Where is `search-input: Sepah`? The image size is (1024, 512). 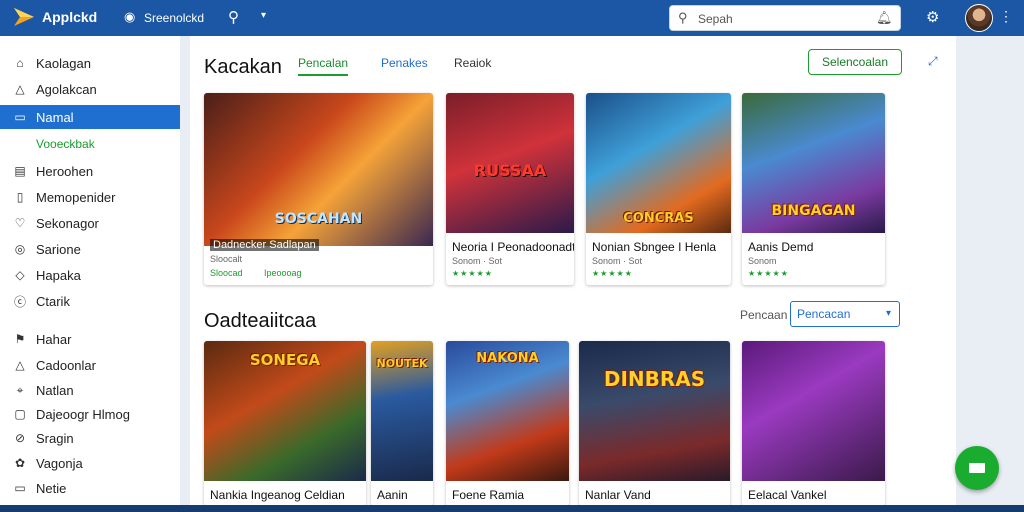 search-input: Sepah is located at coordinates (715, 19).